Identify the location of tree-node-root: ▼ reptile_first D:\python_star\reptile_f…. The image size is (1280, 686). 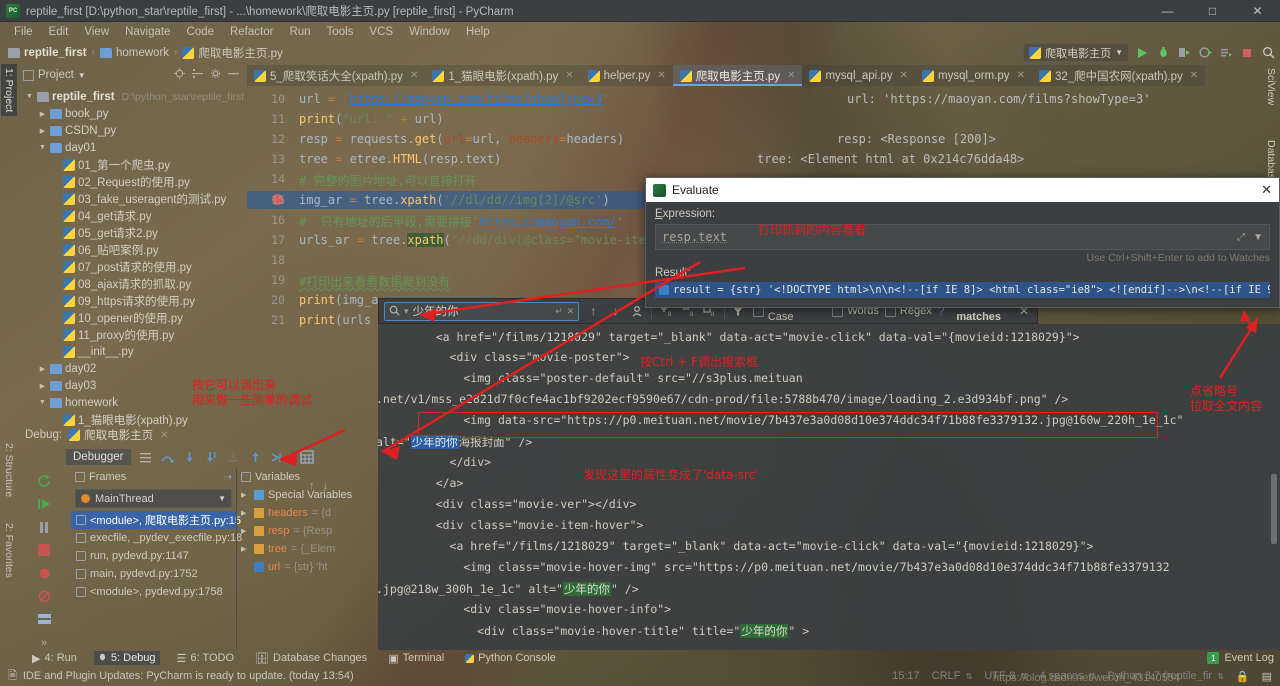
(133, 96).